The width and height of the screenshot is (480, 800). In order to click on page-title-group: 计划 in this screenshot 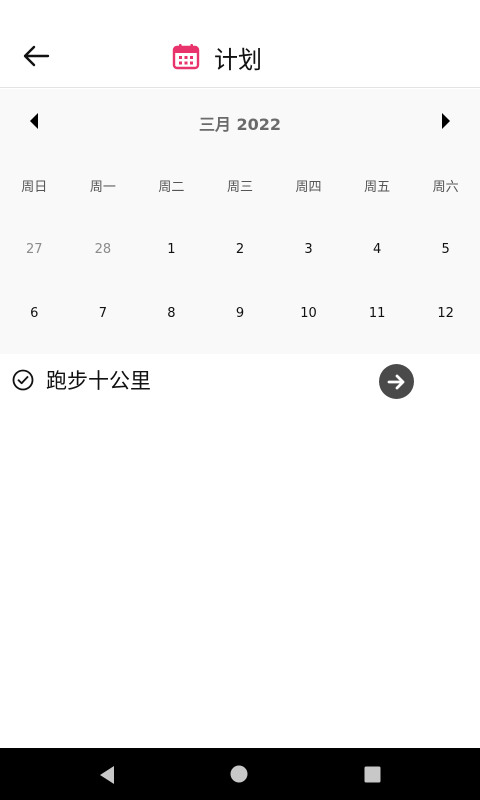, I will do `click(217, 57)`.